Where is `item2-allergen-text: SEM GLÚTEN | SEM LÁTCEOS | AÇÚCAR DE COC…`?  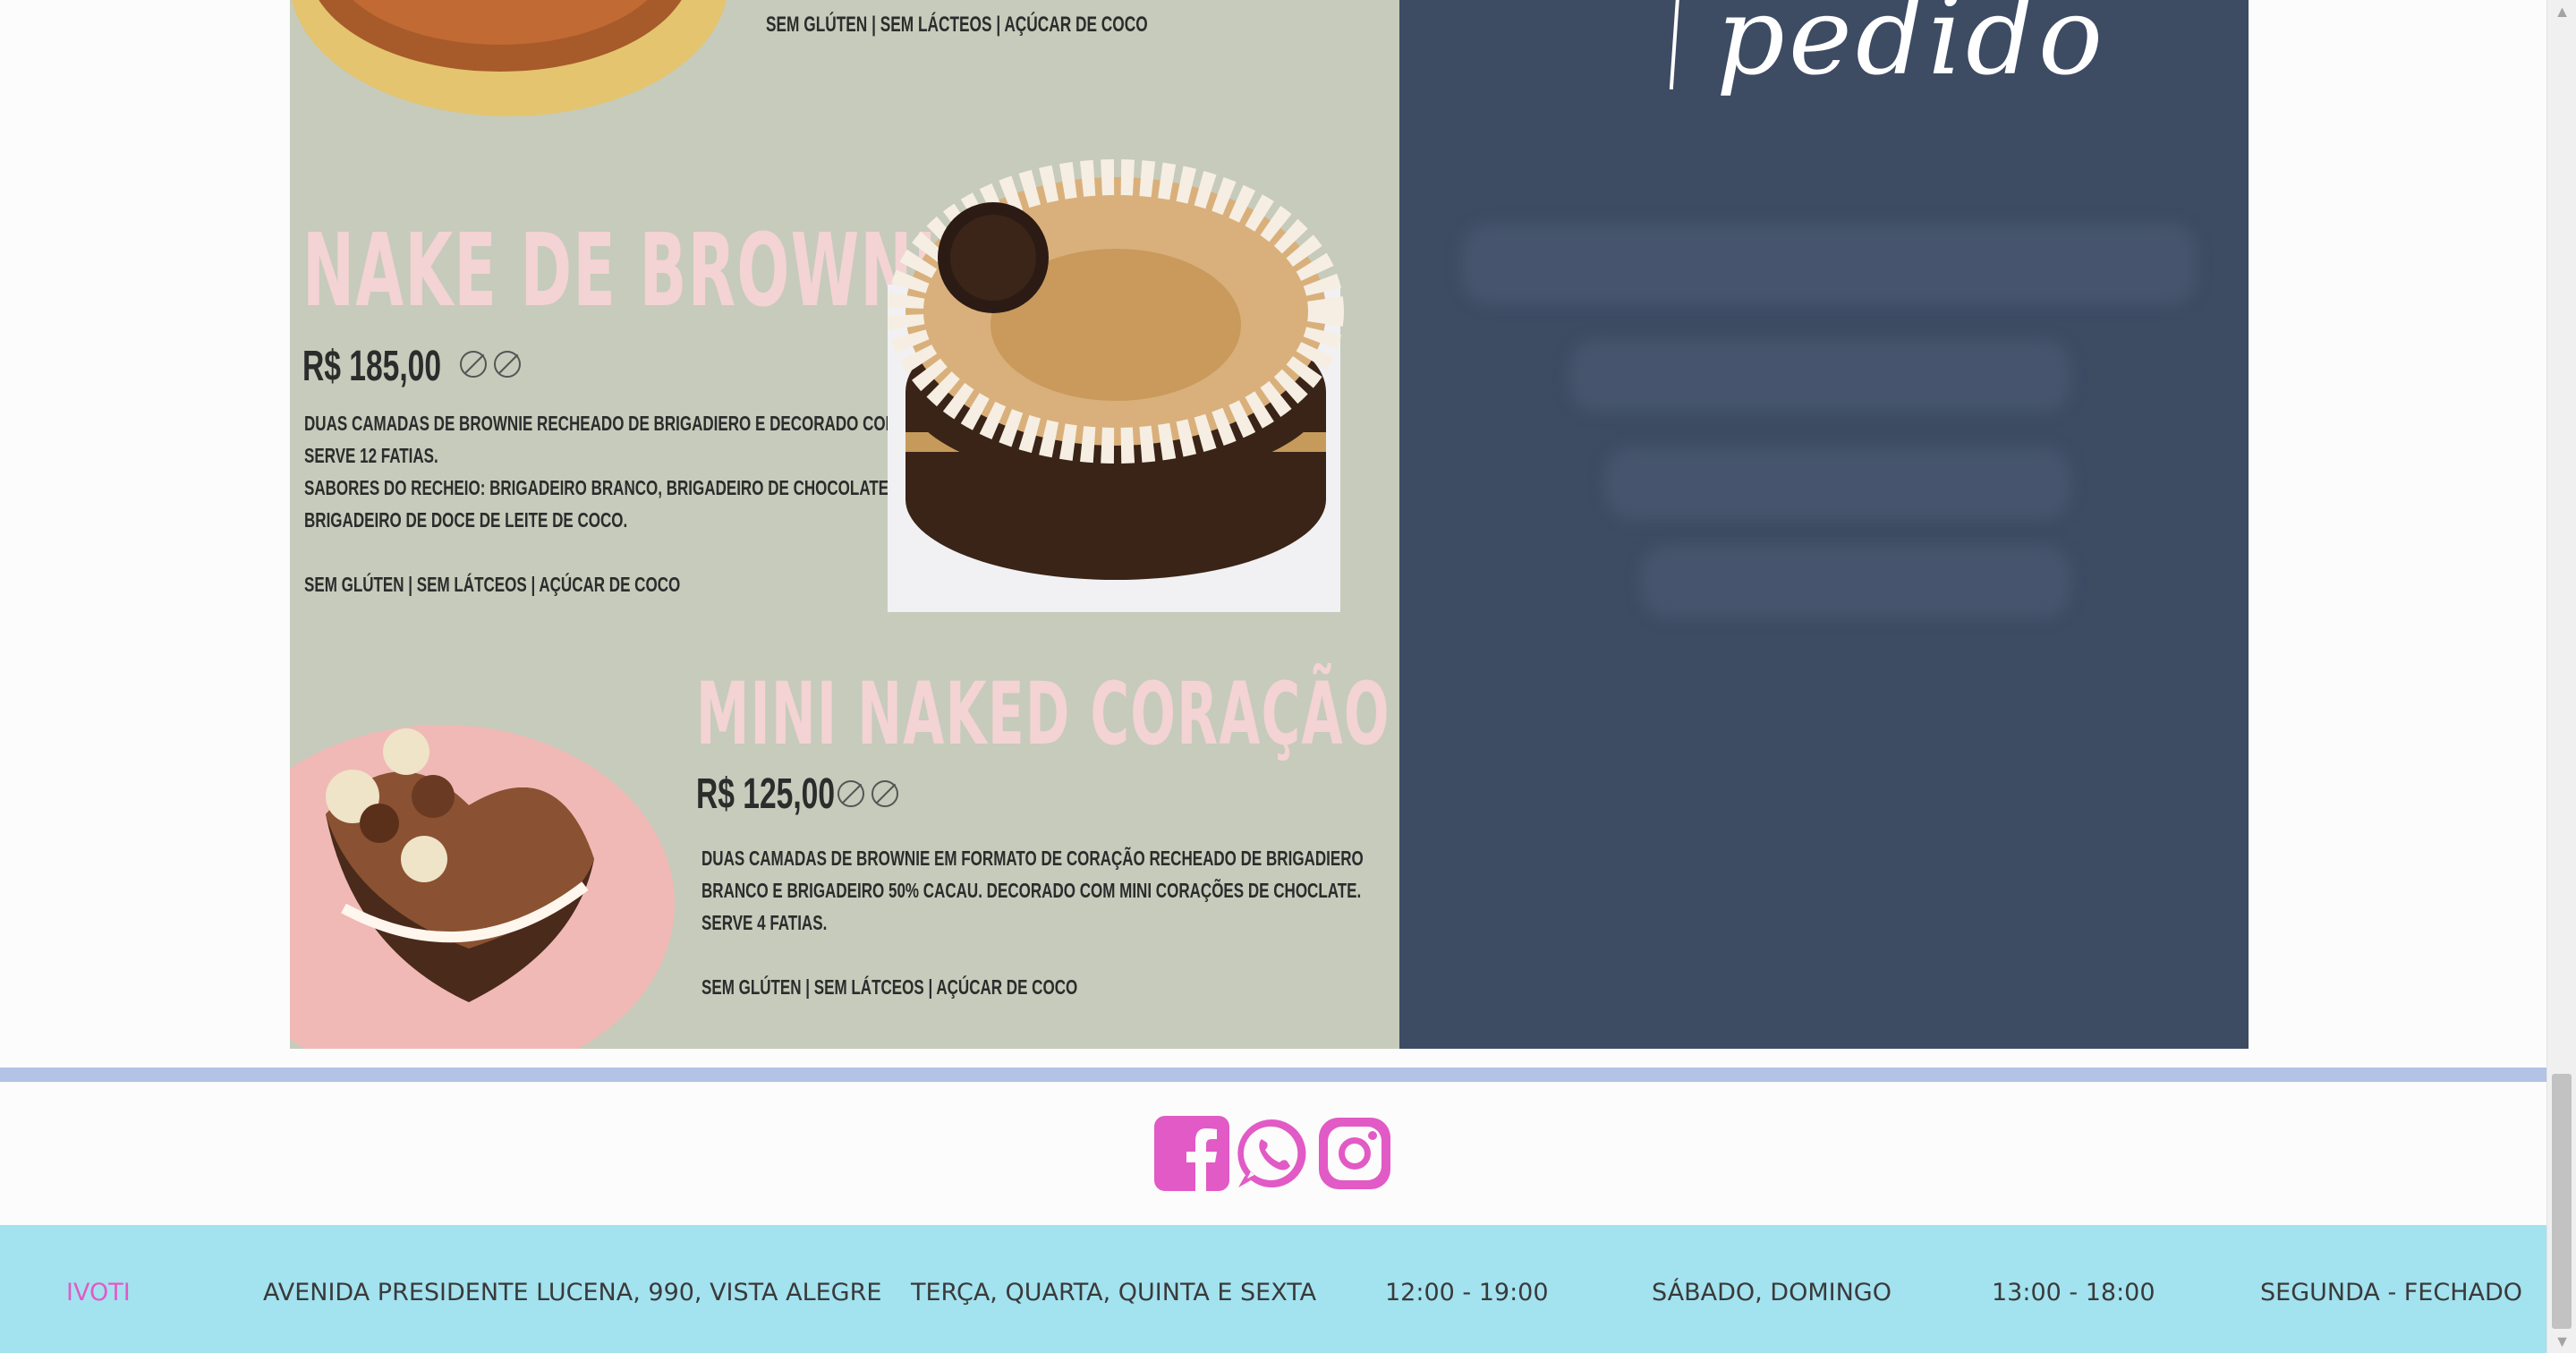
item2-allergen-text: SEM GLÚTEN | SEM LÁTCEOS | AÇÚCAR DE COC… is located at coordinates (889, 987).